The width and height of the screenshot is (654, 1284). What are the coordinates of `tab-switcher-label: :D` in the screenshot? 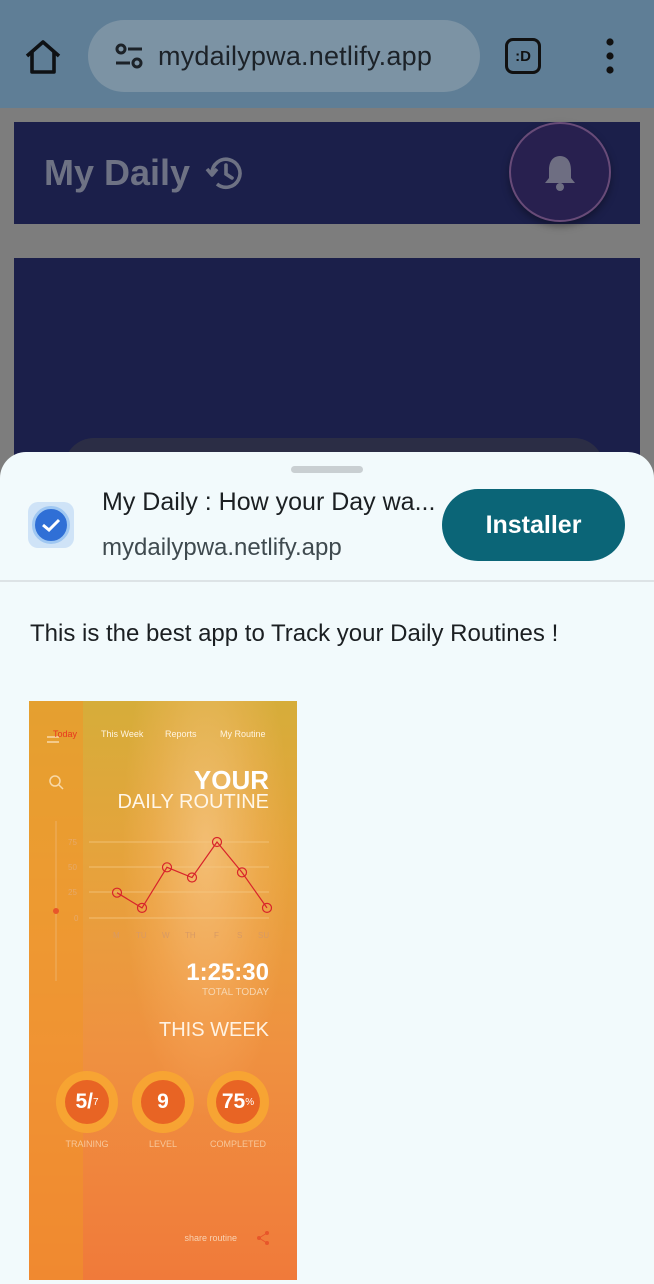 It's located at (523, 56).